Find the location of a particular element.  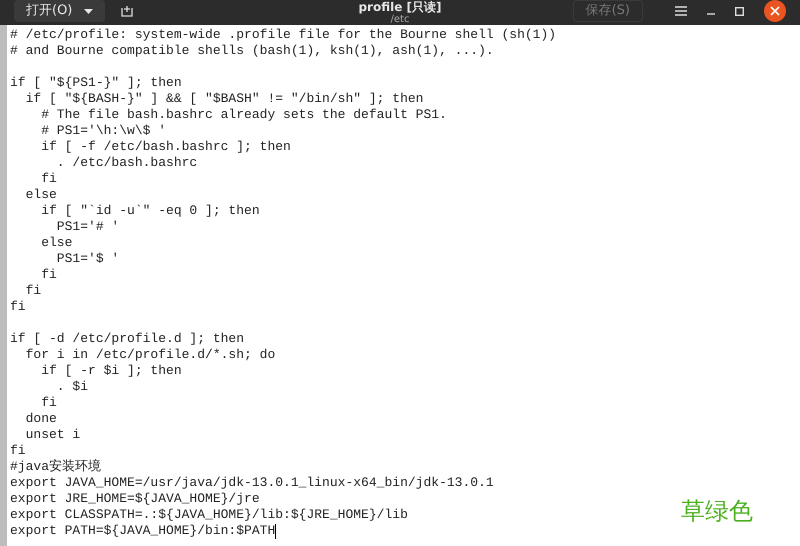

code-line: if [ -r $i ]; then is located at coordinates (111, 371).